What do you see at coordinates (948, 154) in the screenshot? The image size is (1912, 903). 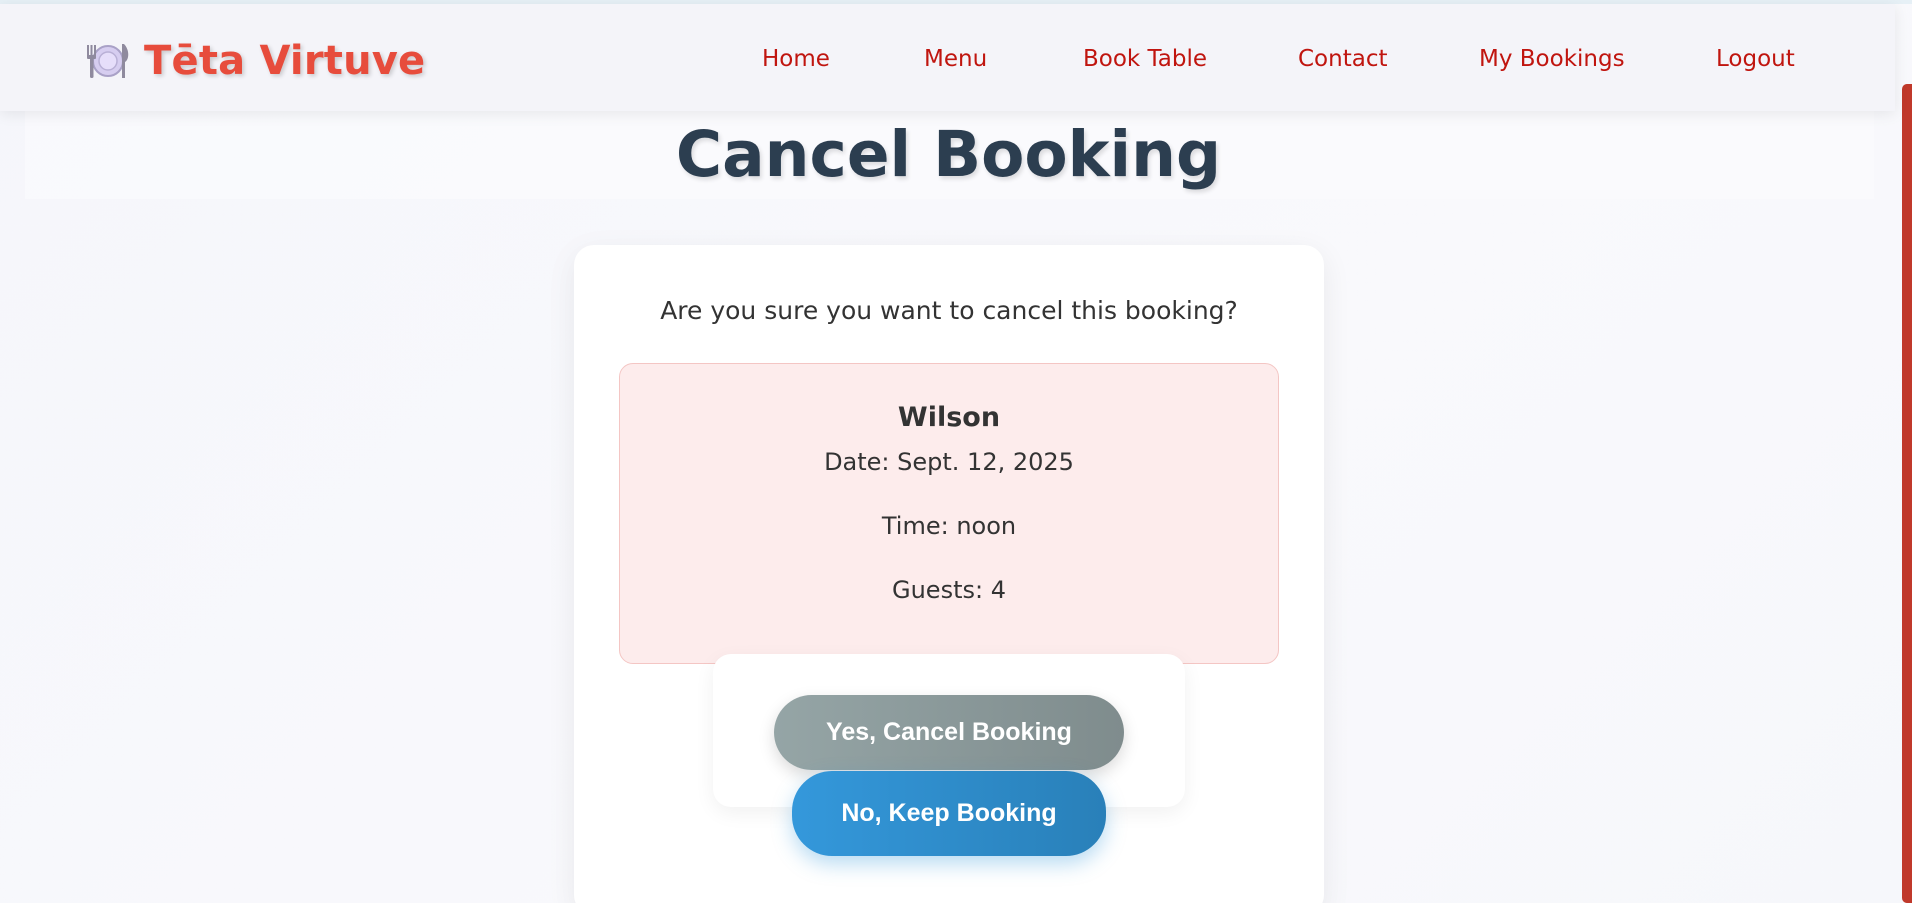 I see `page-title: Cancel Booking` at bounding box center [948, 154].